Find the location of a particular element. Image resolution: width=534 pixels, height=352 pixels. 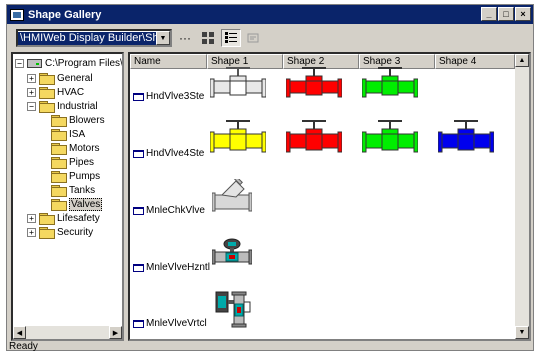

scroll-right-icon: ▶ is located at coordinates (115, 332).